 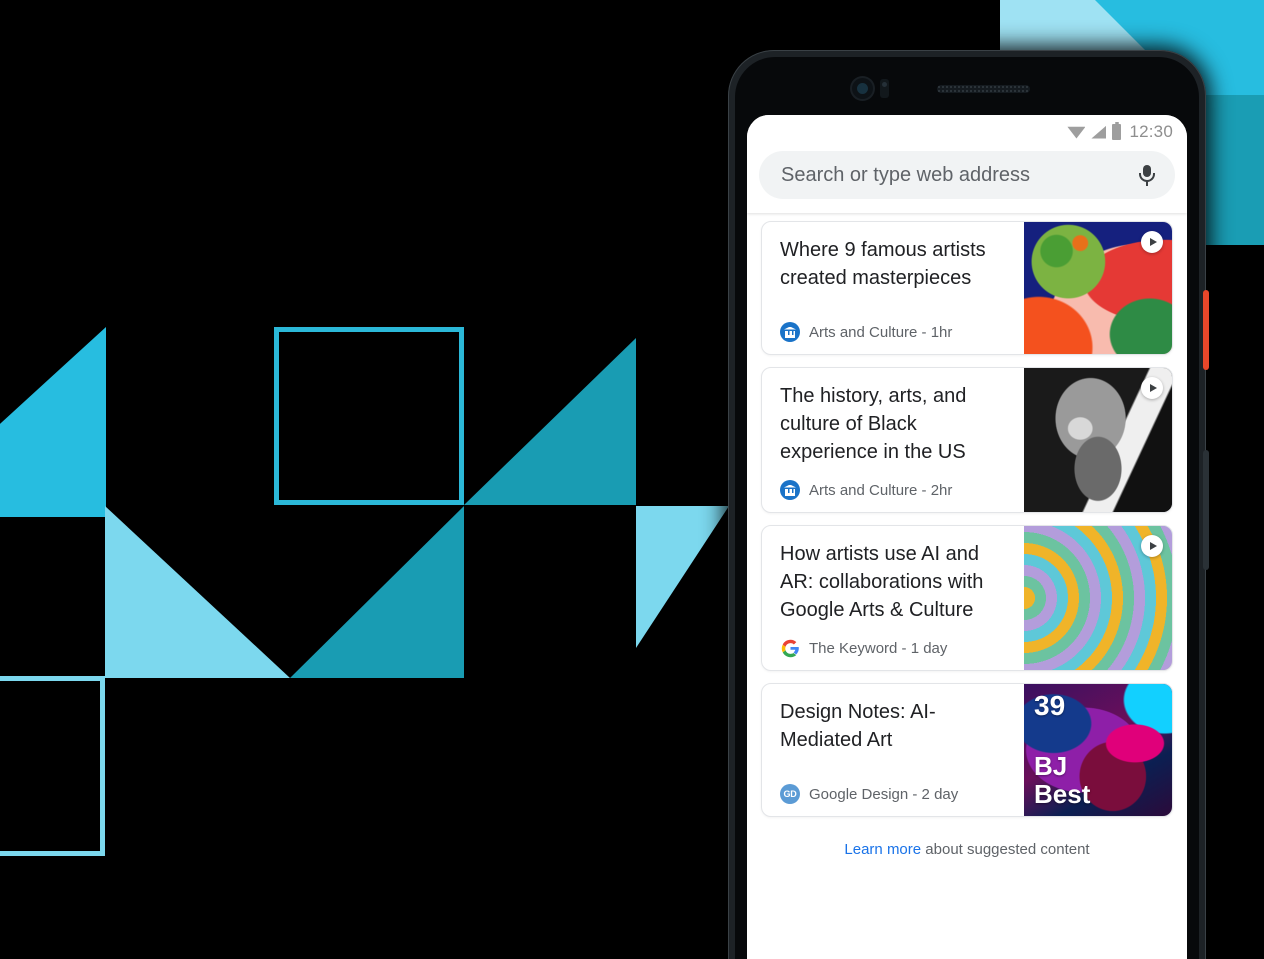 What do you see at coordinates (377, 592) in the screenshot?
I see `decor-teal-triangle-lower` at bounding box center [377, 592].